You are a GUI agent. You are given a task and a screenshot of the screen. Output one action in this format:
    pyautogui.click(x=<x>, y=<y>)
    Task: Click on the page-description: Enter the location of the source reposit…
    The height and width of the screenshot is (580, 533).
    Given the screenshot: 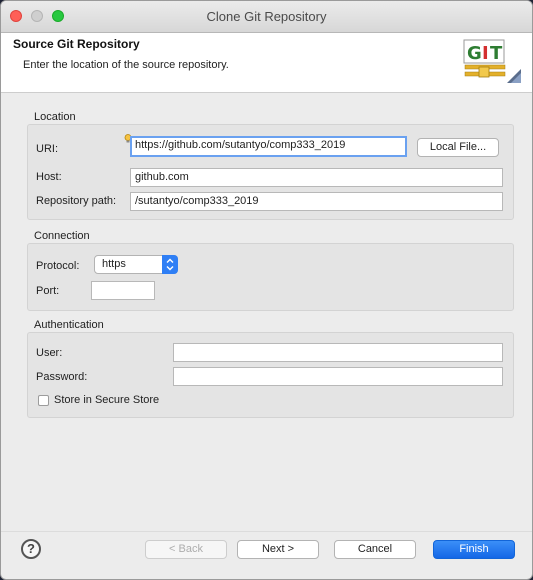 What is the action you would take?
    pyautogui.click(x=126, y=65)
    